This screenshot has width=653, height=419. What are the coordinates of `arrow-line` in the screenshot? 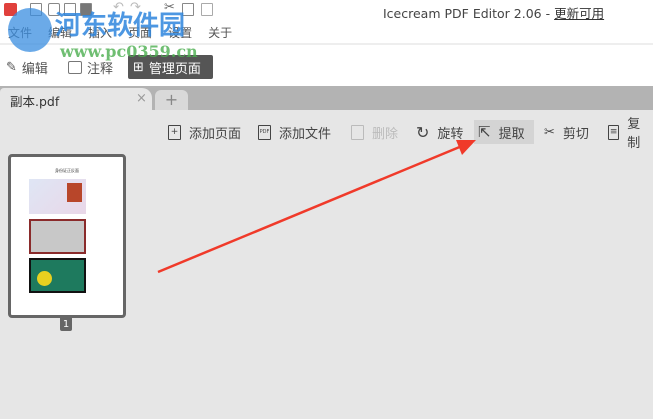 It's located at (310, 209).